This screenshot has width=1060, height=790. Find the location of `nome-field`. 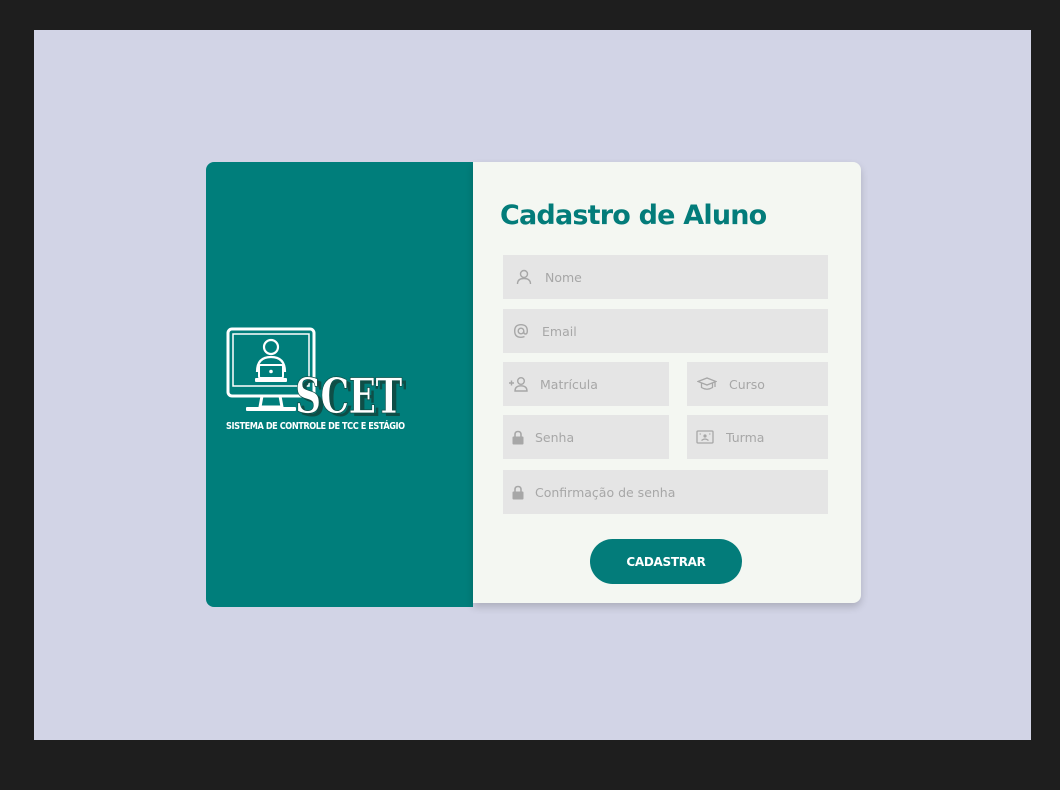

nome-field is located at coordinates (665, 277).